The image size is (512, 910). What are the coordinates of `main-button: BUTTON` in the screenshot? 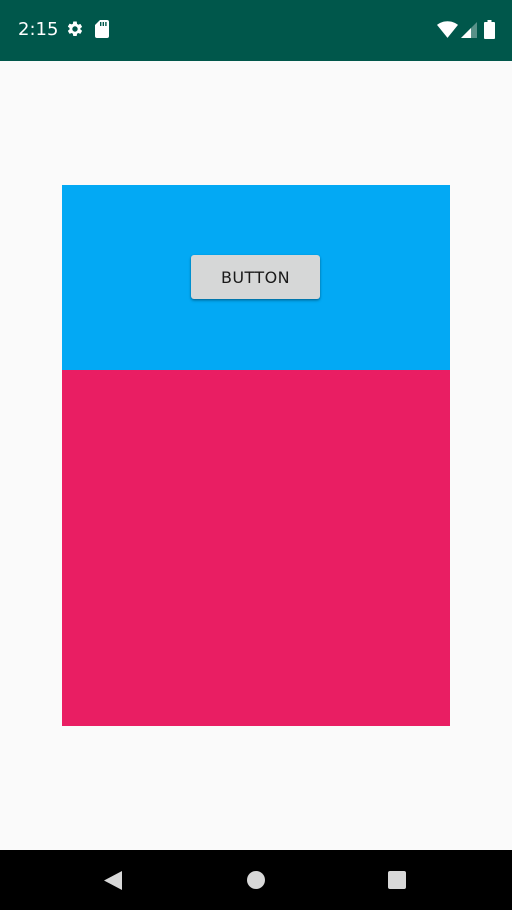 It's located at (255, 277).